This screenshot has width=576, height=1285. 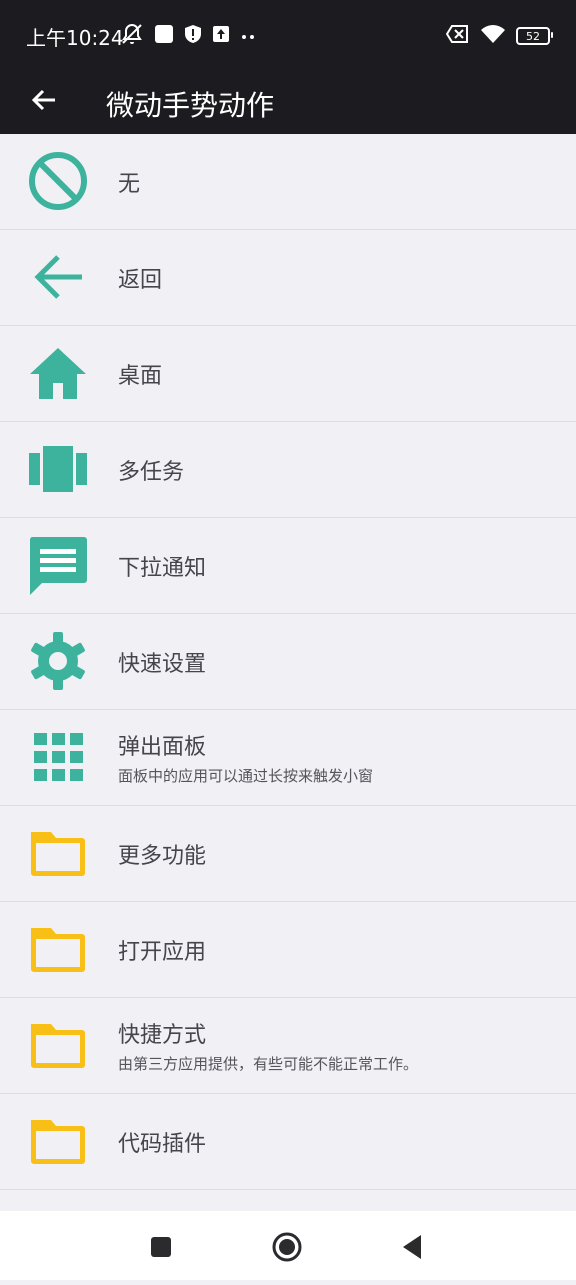 What do you see at coordinates (162, 1144) in the screenshot?
I see `list-item-label: 代码插件` at bounding box center [162, 1144].